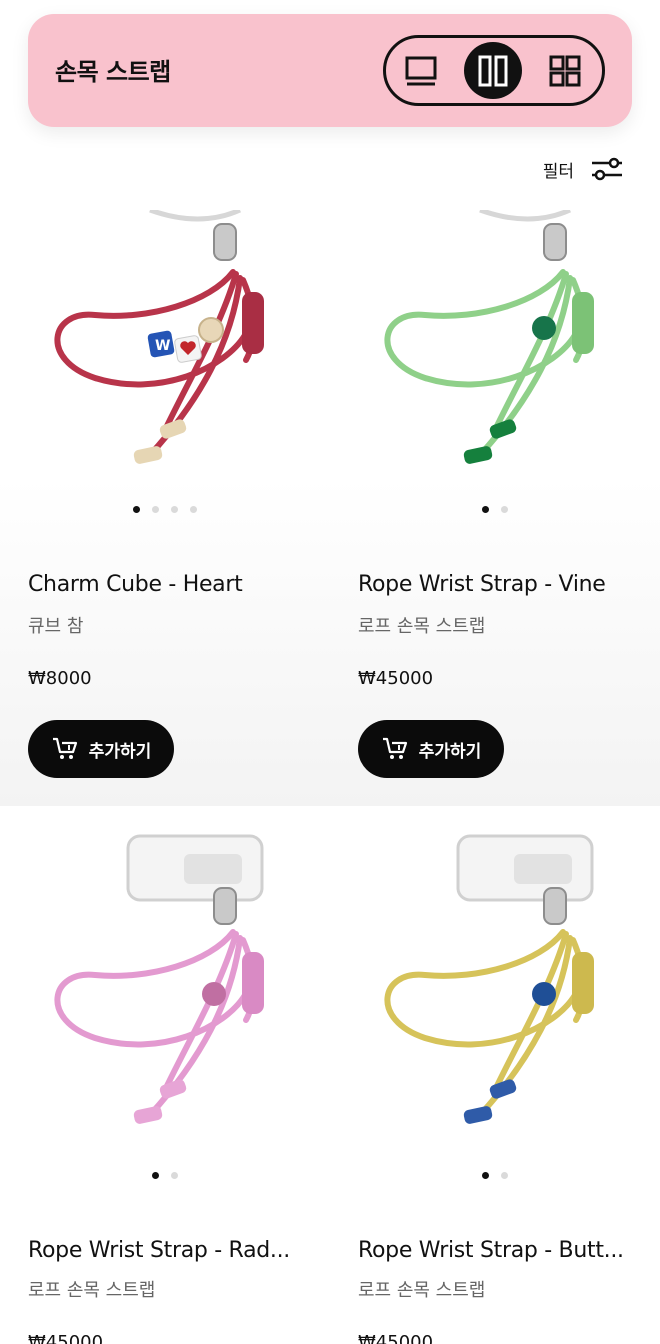 The image size is (660, 1344). I want to click on header-bar: 손목 스트랩, so click(330, 70).